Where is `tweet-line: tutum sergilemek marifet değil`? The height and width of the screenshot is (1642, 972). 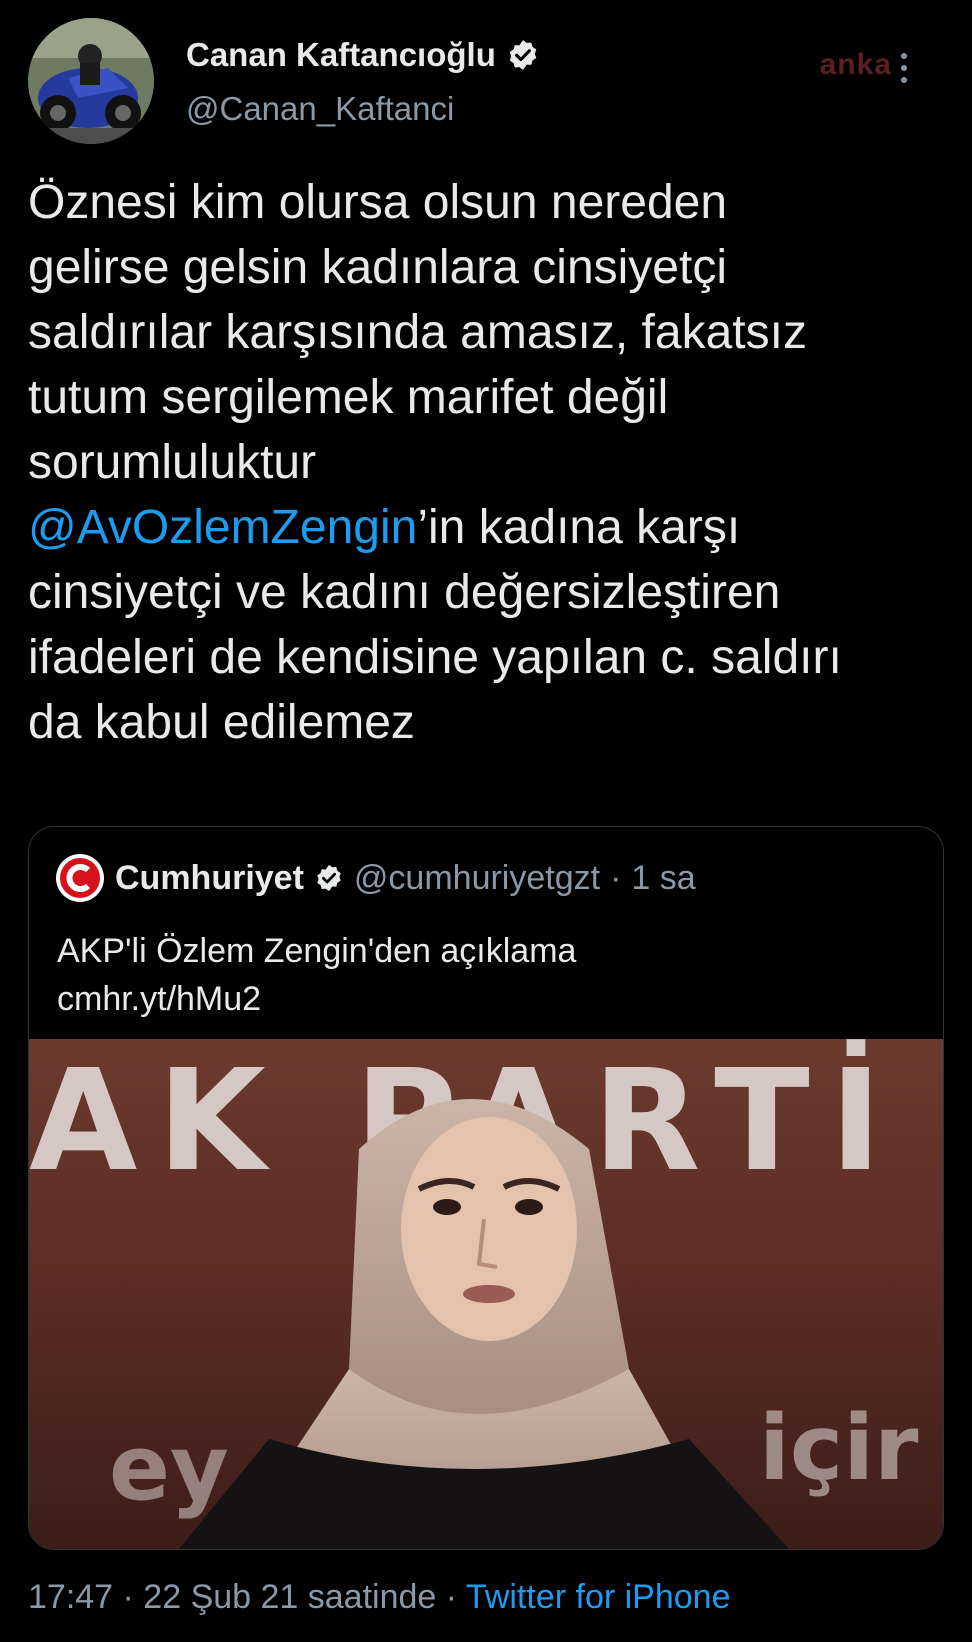 tweet-line: tutum sergilemek marifet değil is located at coordinates (348, 397).